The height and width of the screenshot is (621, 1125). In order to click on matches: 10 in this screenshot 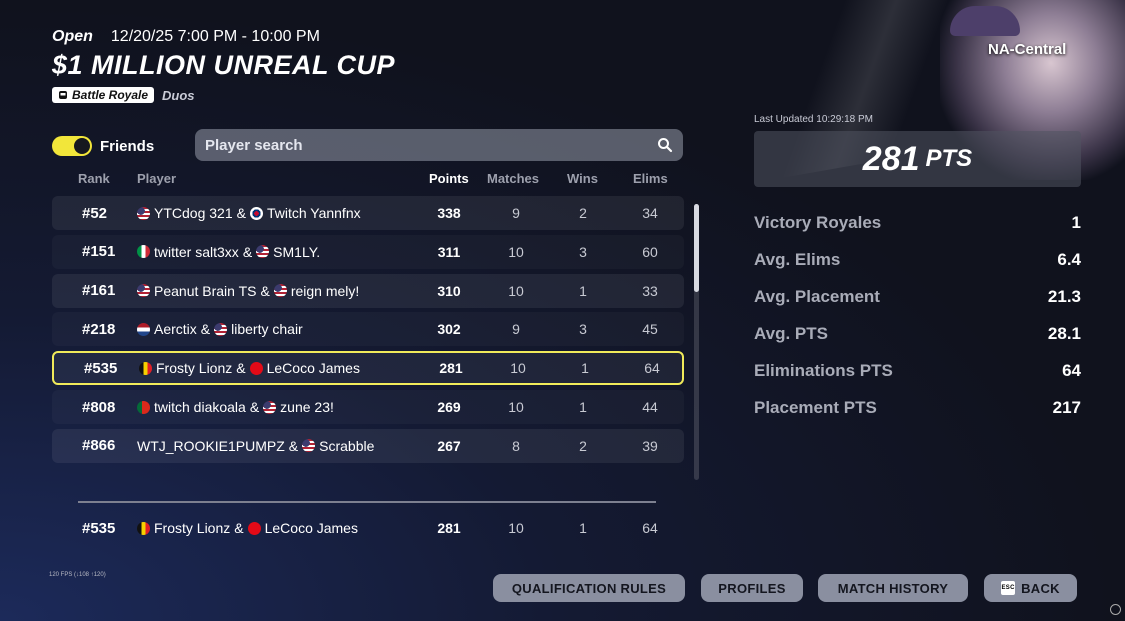, I will do `click(516, 251)`.